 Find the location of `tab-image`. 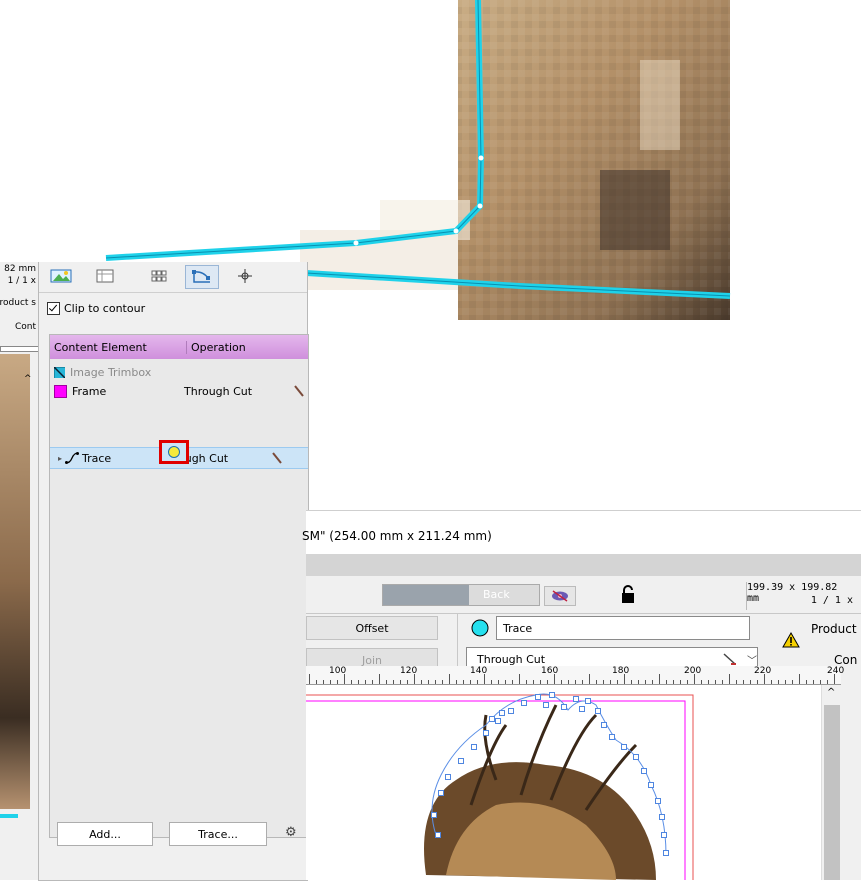

tab-image is located at coordinates (61, 276).